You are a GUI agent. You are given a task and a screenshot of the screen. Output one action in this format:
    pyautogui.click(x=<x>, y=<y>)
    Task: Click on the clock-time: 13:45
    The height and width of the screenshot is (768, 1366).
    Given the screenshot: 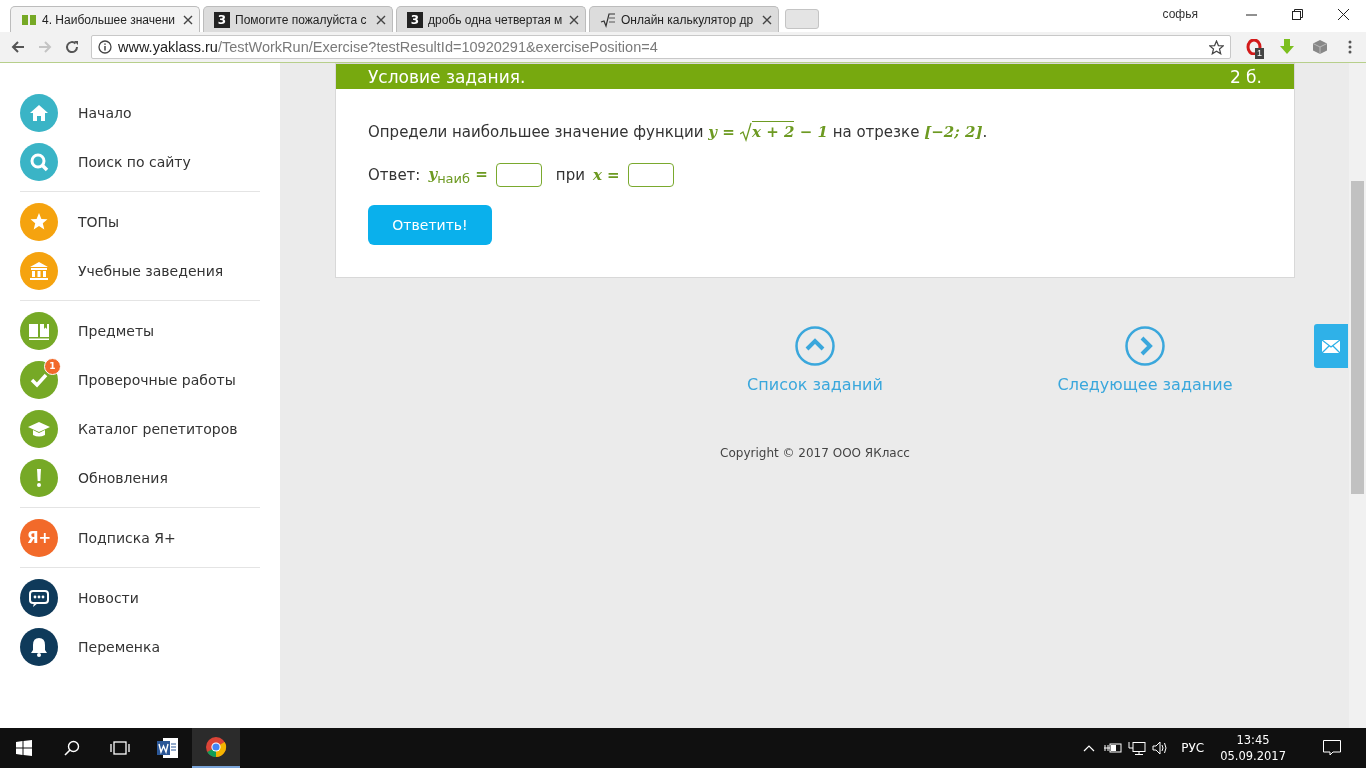 What is the action you would take?
    pyautogui.click(x=1253, y=740)
    